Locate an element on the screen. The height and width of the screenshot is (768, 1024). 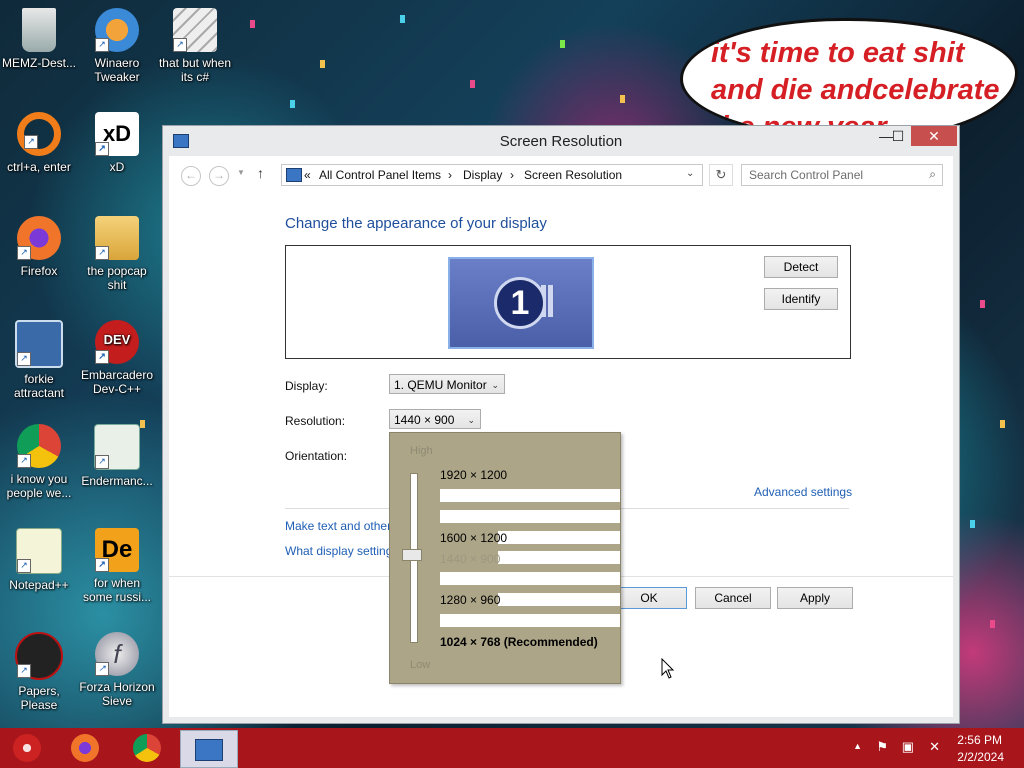
desktop-icon-xd: xD ↗ xD is located at coordinates (117, 143).